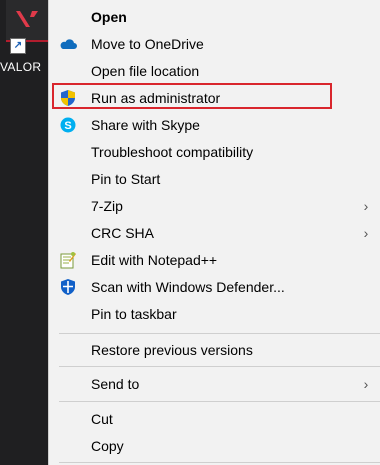  What do you see at coordinates (172, 349) in the screenshot?
I see `menu-item-label: Restore previous versions` at bounding box center [172, 349].